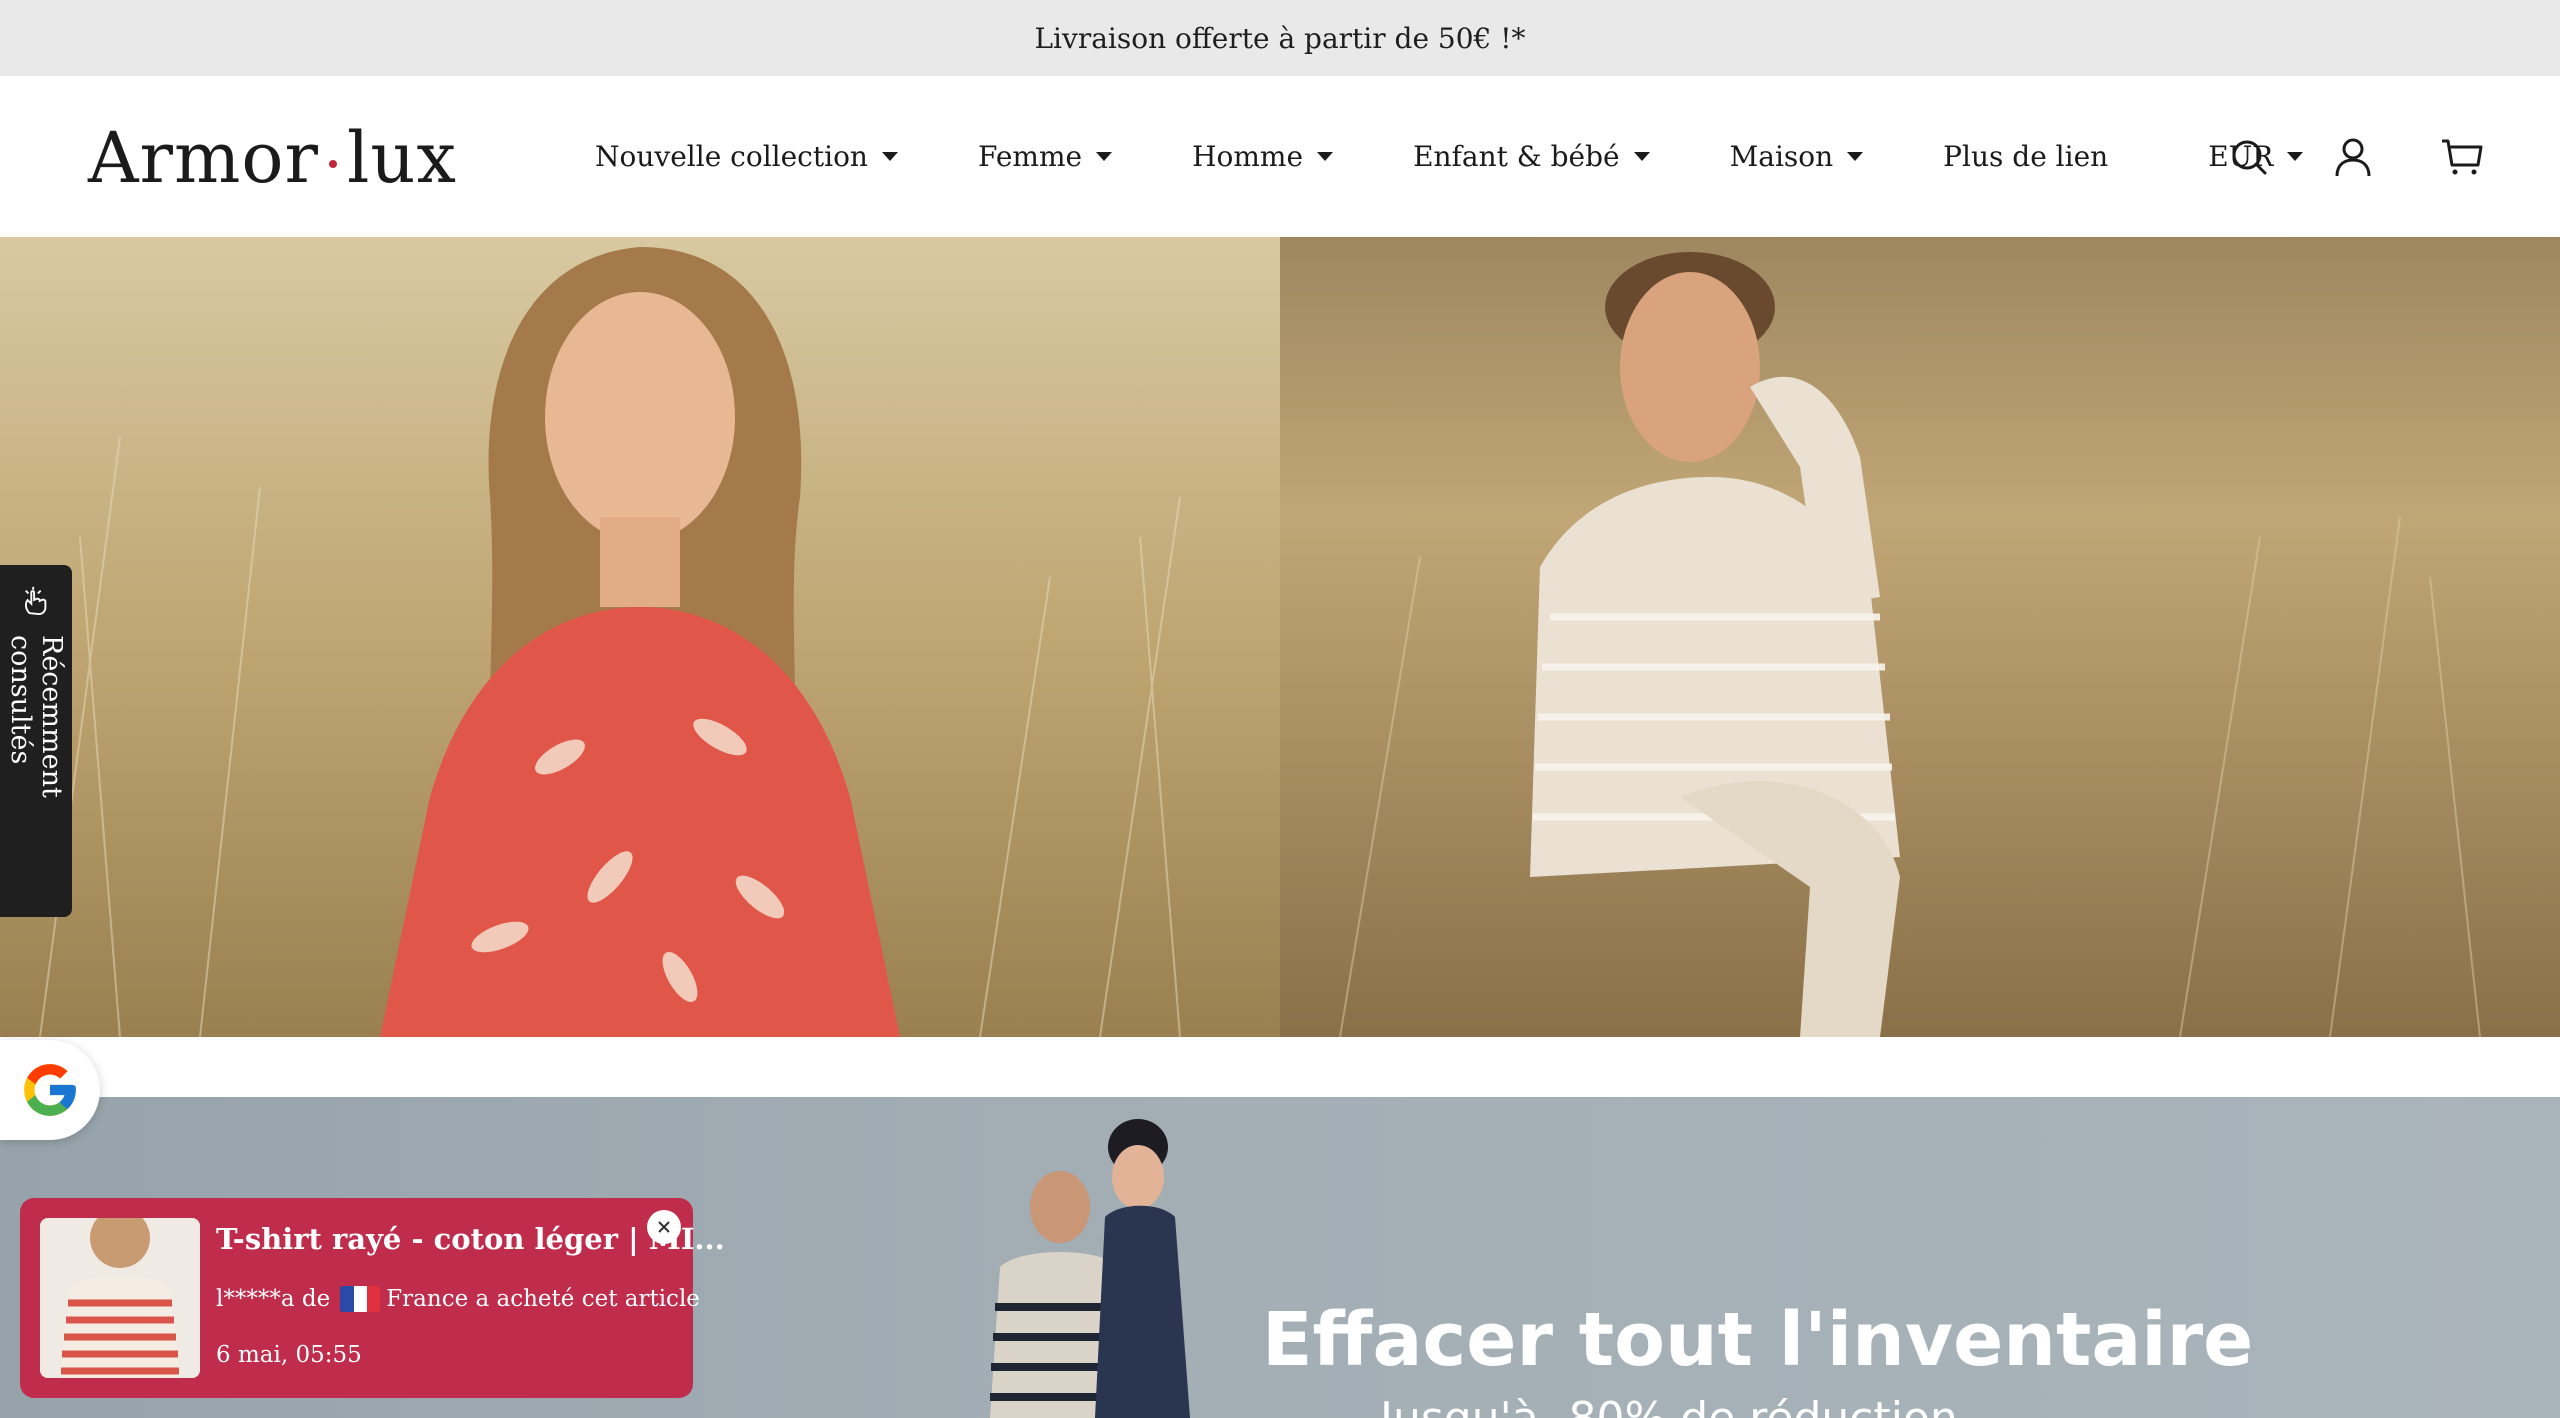 This screenshot has width=2560, height=1418. What do you see at coordinates (273, 1299) in the screenshot?
I see `popup-buyer-prefix: l*****a de` at bounding box center [273, 1299].